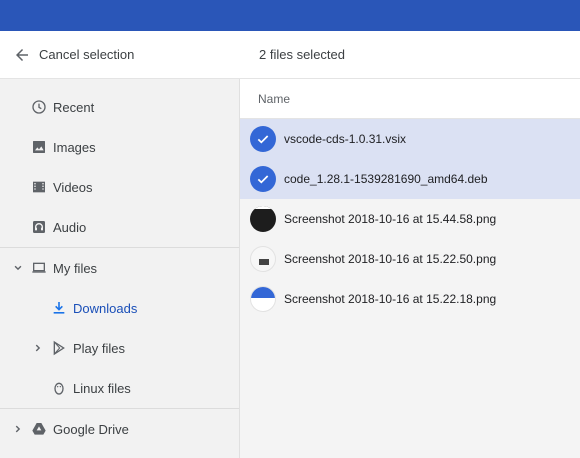 The width and height of the screenshot is (580, 458). What do you see at coordinates (119, 187) in the screenshot?
I see `sidebar-item-videos: Videos` at bounding box center [119, 187].